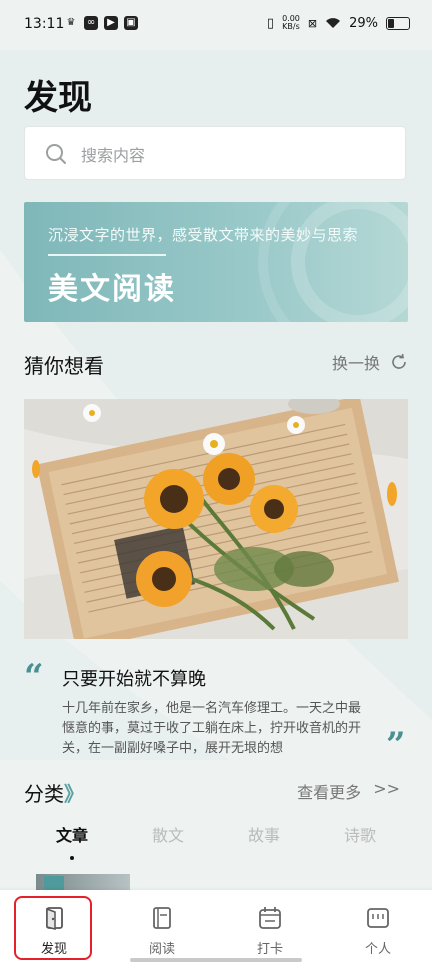 The image size is (432, 964). What do you see at coordinates (377, 949) in the screenshot?
I see `nav-label: 个人` at bounding box center [377, 949].